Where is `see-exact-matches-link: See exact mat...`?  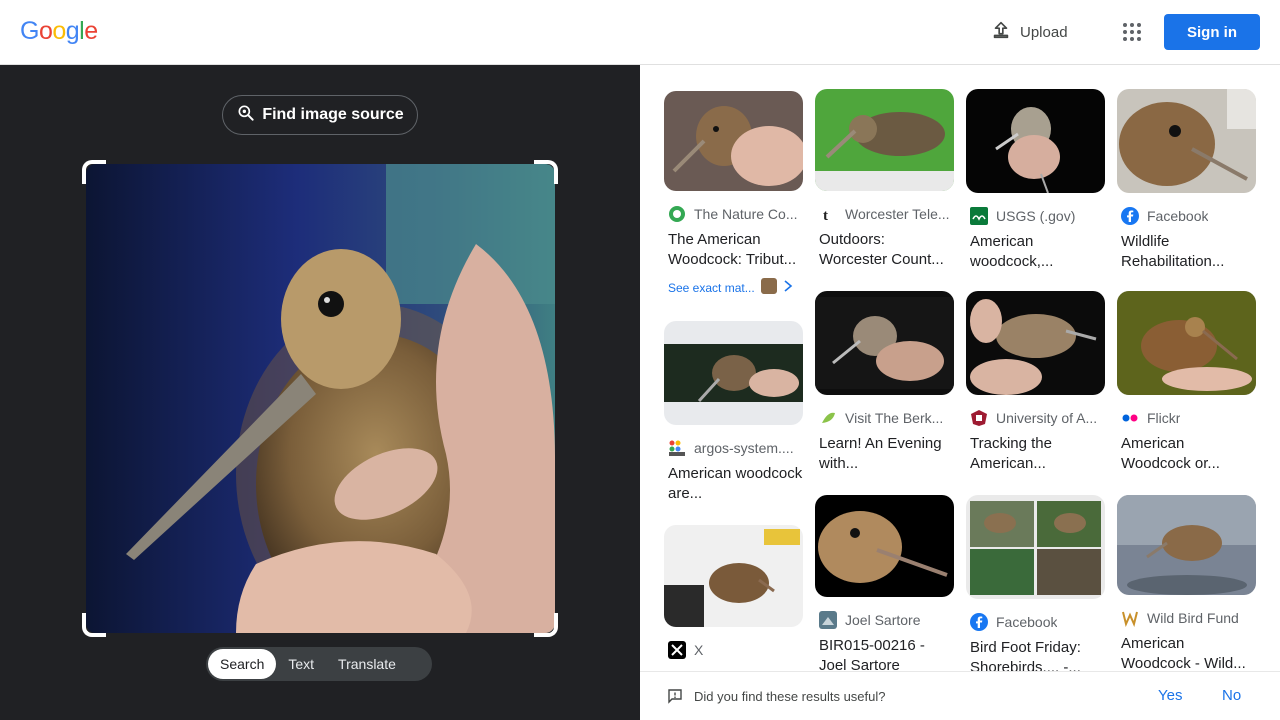
see-exact-matches-link: See exact mat... is located at coordinates (734, 287).